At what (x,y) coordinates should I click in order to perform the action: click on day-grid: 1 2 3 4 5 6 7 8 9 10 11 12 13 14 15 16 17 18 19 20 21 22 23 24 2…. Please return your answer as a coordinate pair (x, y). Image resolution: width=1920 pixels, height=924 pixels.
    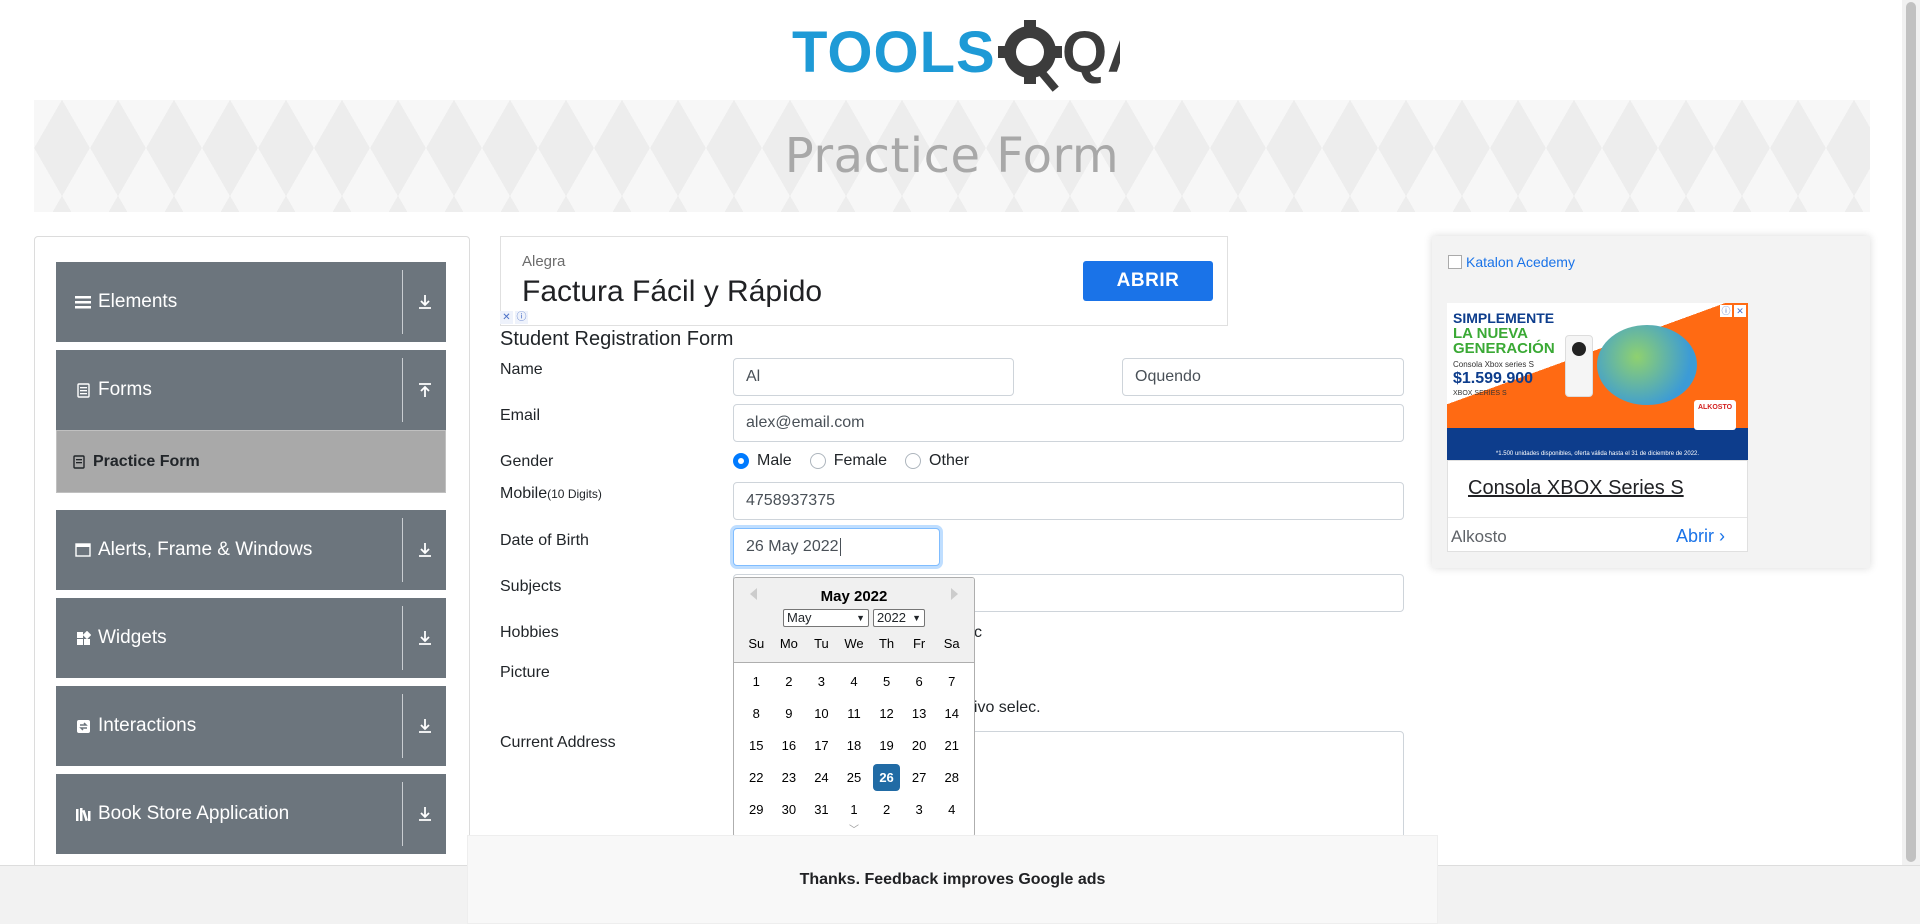
    Looking at the image, I should click on (854, 743).